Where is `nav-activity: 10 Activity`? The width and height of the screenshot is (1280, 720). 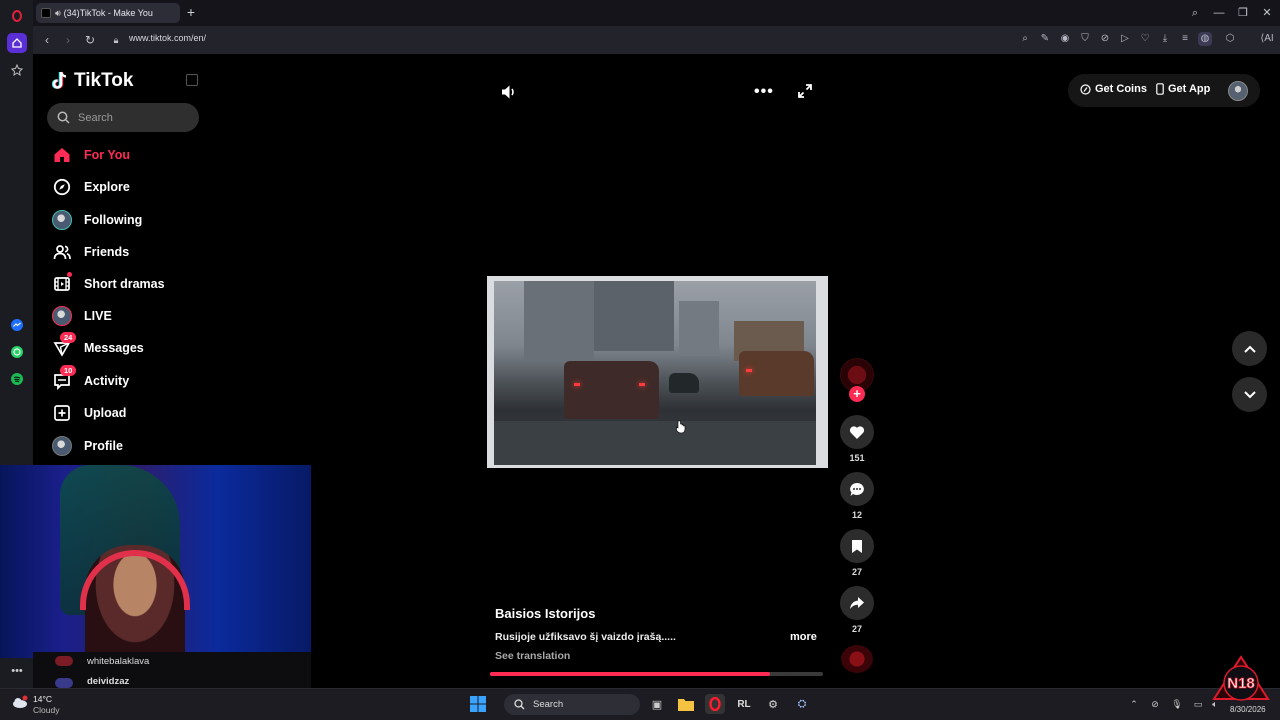
nav-activity: 10 Activity is located at coordinates (90, 379).